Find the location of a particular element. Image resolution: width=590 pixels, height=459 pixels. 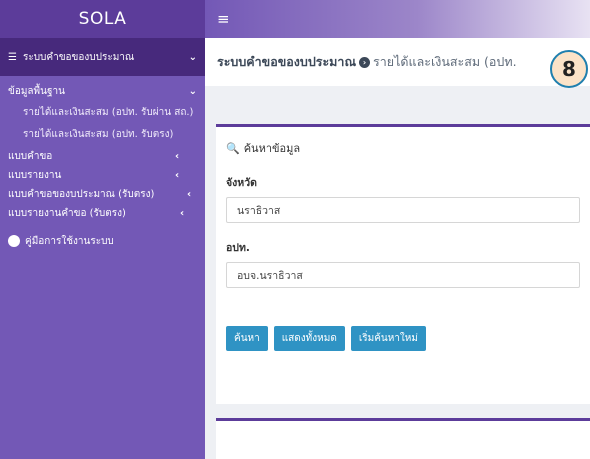

reset-search-button: เริ่มค้นหาใหม่ is located at coordinates (388, 338).